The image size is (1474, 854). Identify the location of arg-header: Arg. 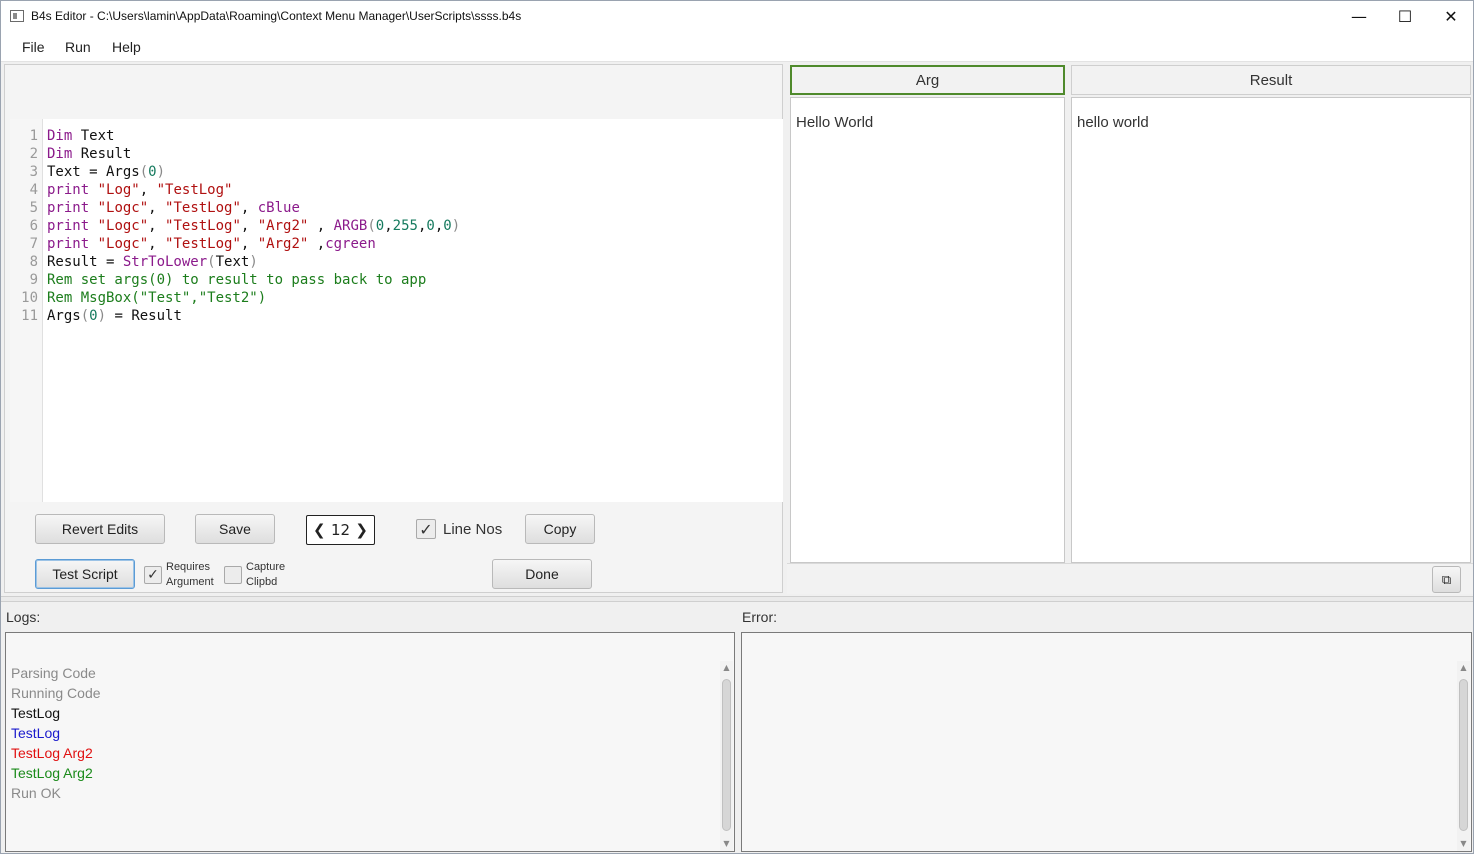
(927, 80).